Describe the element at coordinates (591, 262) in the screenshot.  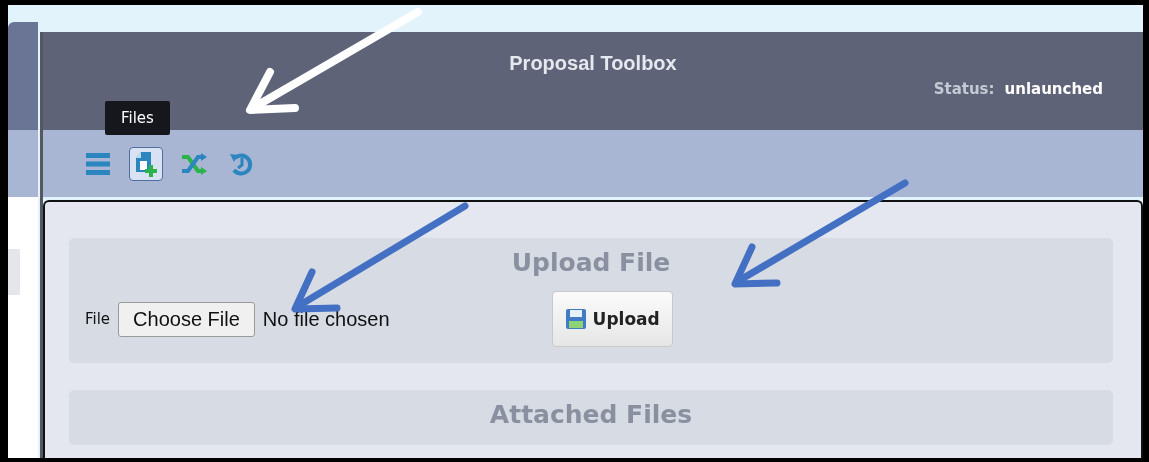
I see `section-title: Upload File` at that location.